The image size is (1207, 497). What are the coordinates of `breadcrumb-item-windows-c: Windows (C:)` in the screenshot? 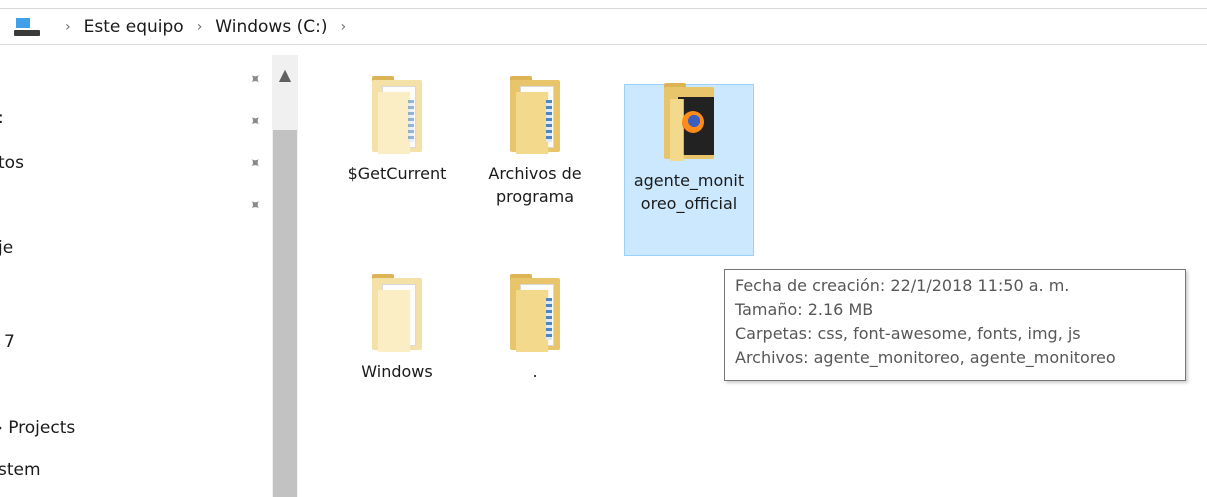 It's located at (271, 27).